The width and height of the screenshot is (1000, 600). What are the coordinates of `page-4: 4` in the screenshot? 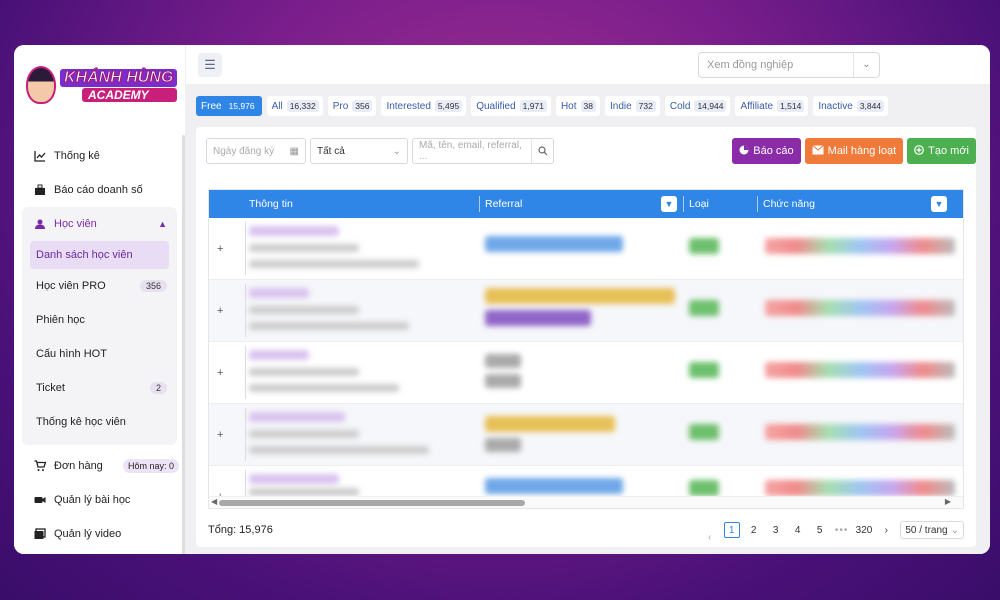 It's located at (798, 530).